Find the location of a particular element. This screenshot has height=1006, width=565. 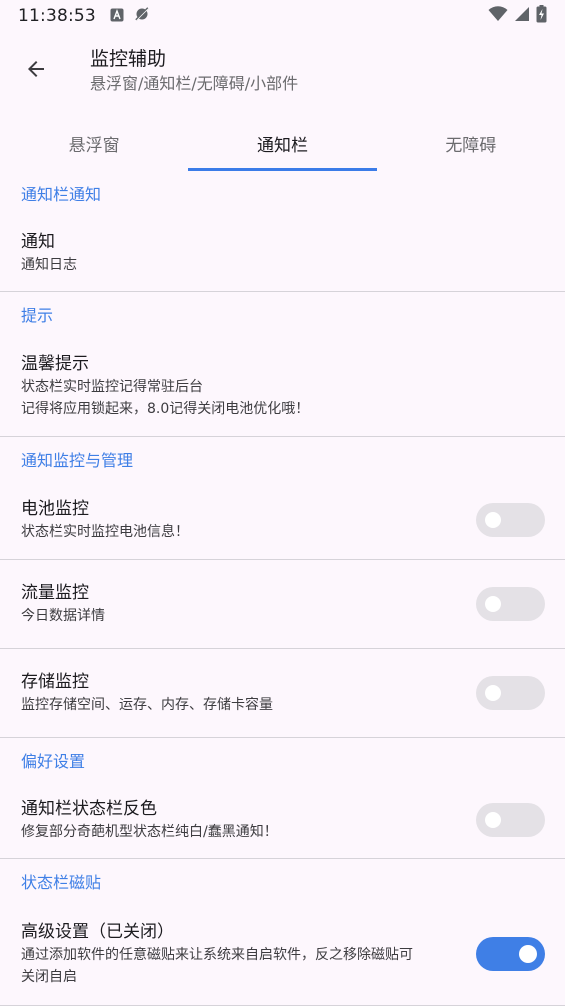

item-title: 通知 is located at coordinates (38, 242).